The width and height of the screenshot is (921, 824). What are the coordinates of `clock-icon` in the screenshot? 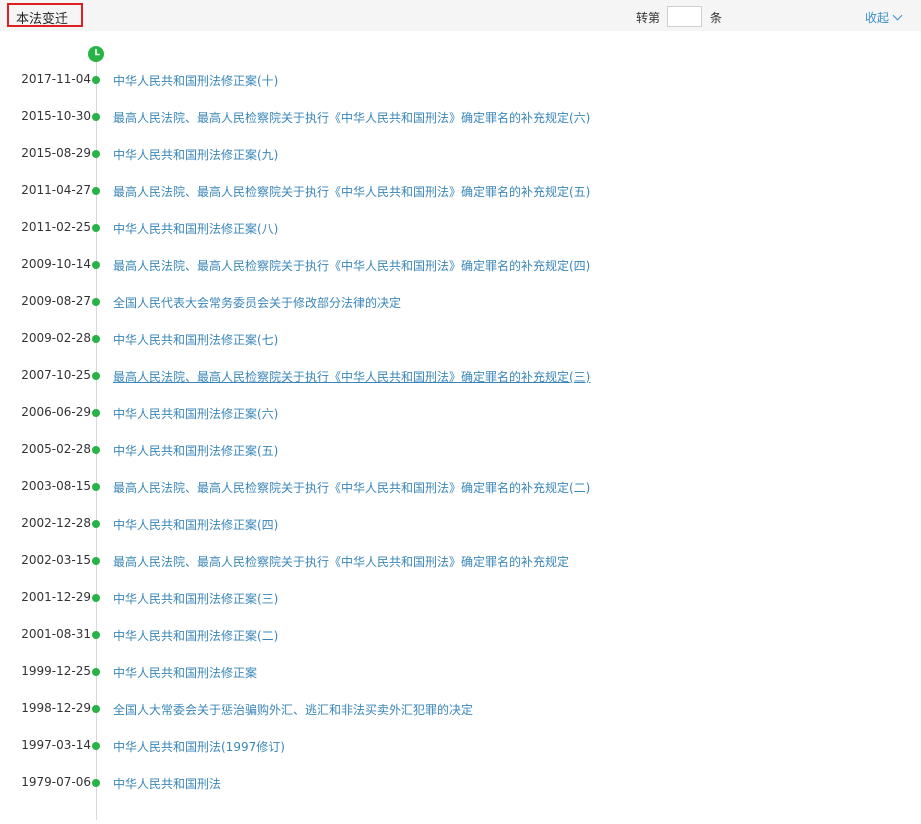 It's located at (96, 54).